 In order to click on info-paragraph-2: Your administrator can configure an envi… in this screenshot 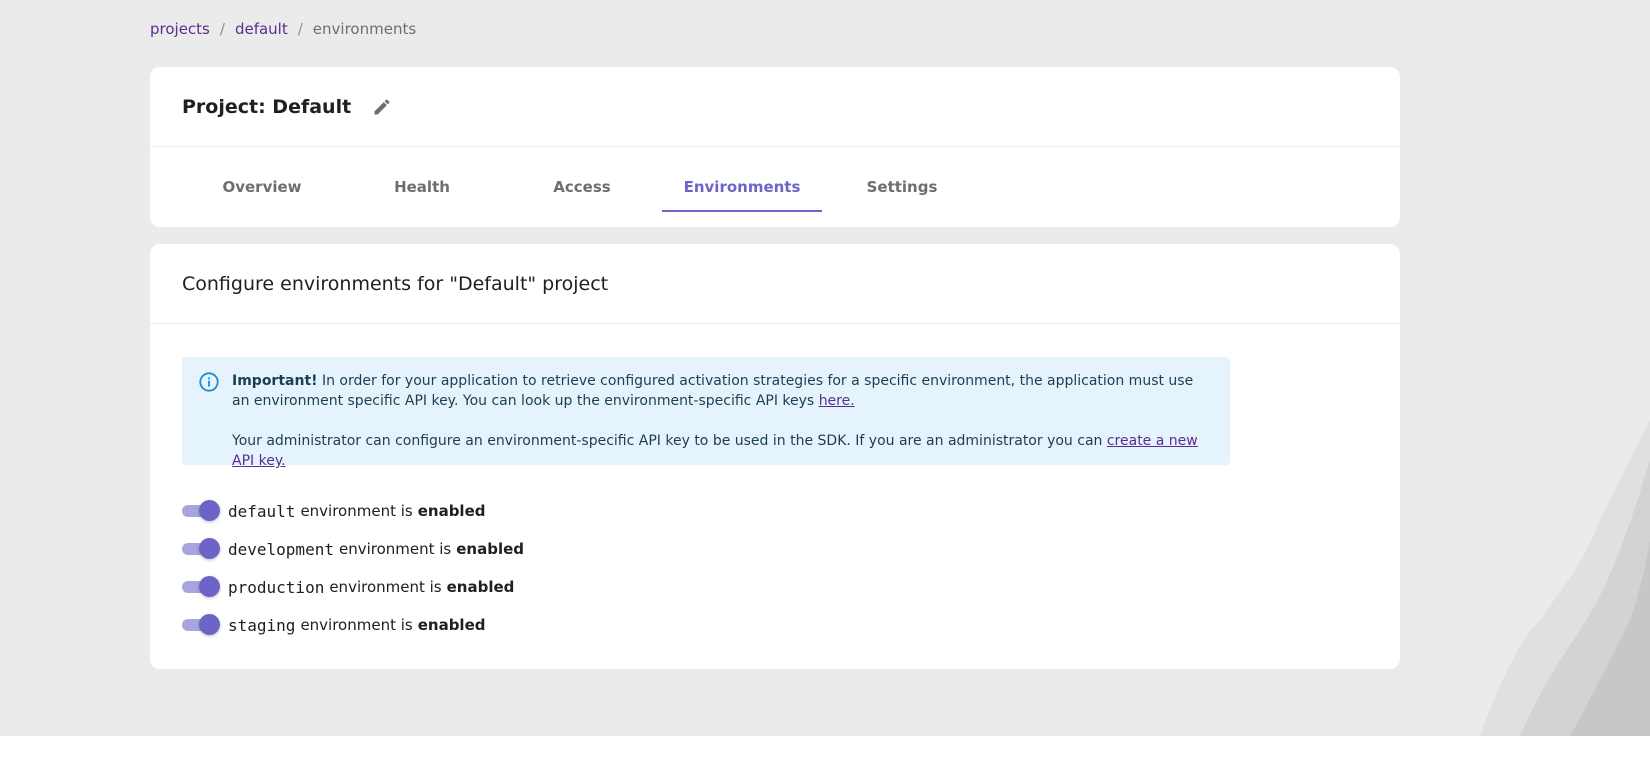, I will do `click(723, 451)`.